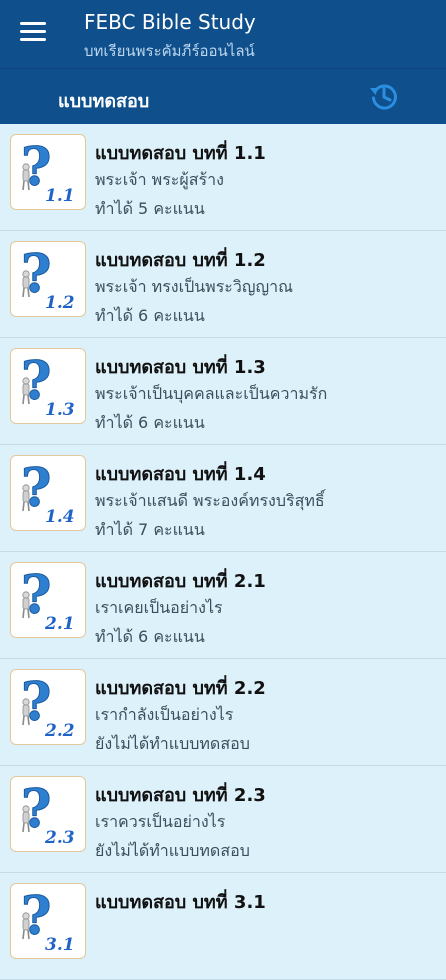 The width and height of the screenshot is (446, 980). I want to click on quiz-thumbnail: ? 2.3, so click(48, 814).